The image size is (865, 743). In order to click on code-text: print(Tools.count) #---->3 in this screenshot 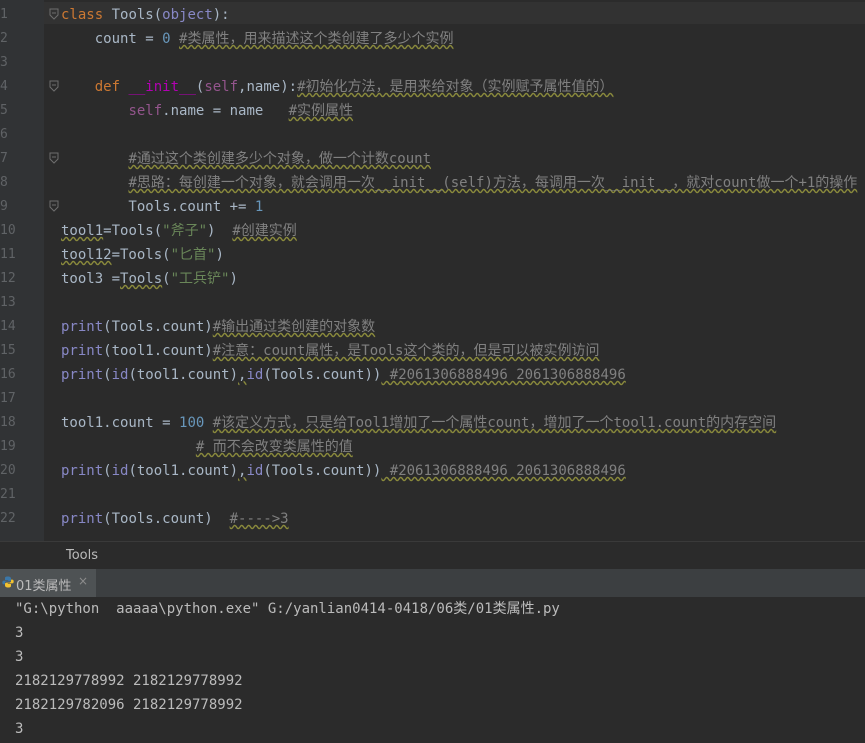, I will do `click(175, 519)`.